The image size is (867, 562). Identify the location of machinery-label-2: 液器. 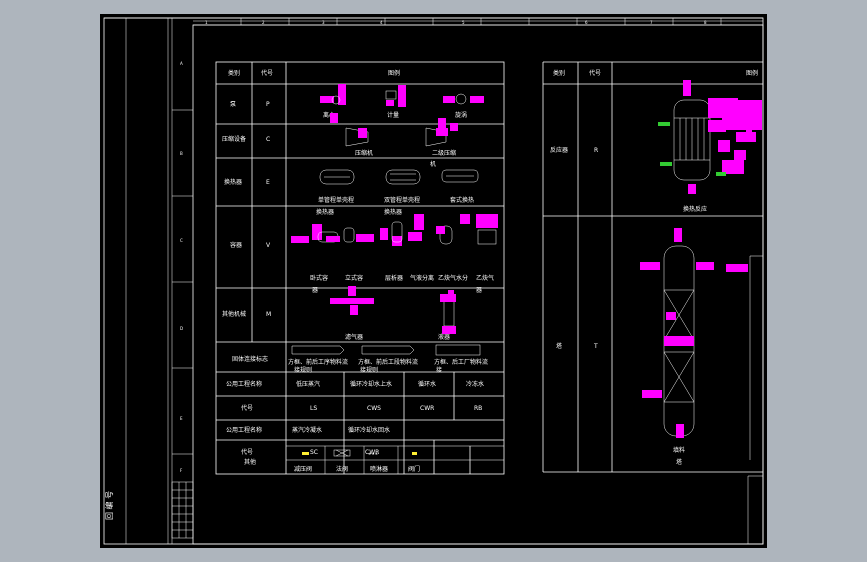
(444, 337).